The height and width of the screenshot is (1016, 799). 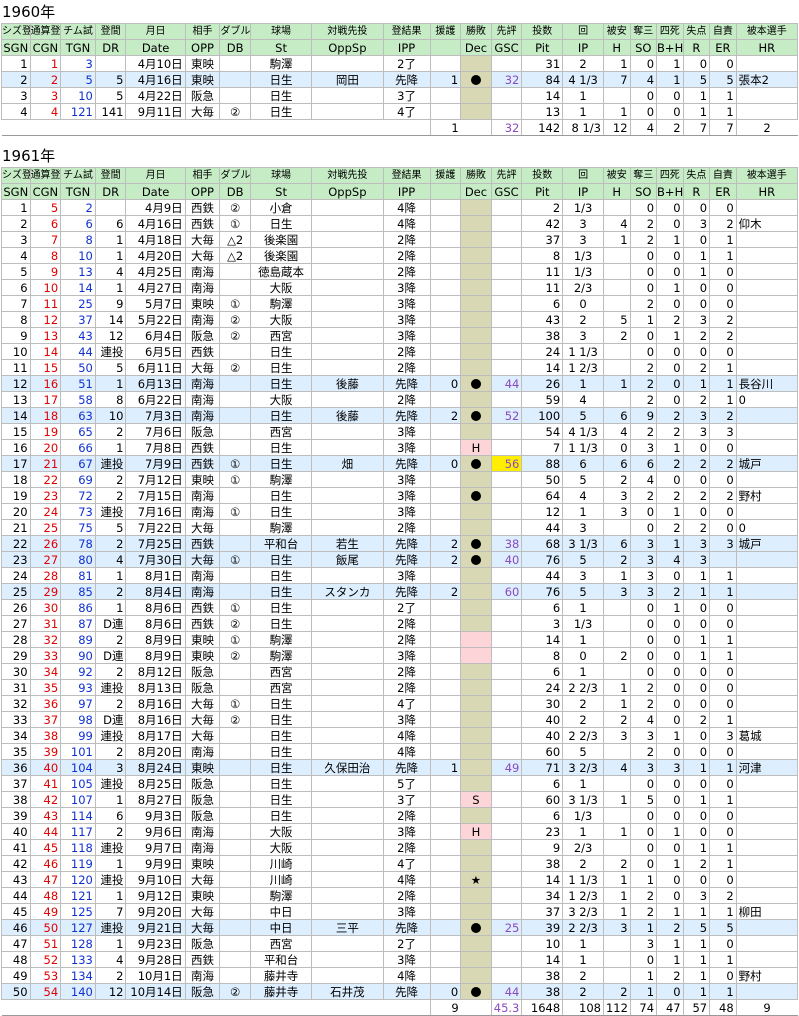 What do you see at coordinates (616, 431) in the screenshot?
I see `table-cell: 4` at bounding box center [616, 431].